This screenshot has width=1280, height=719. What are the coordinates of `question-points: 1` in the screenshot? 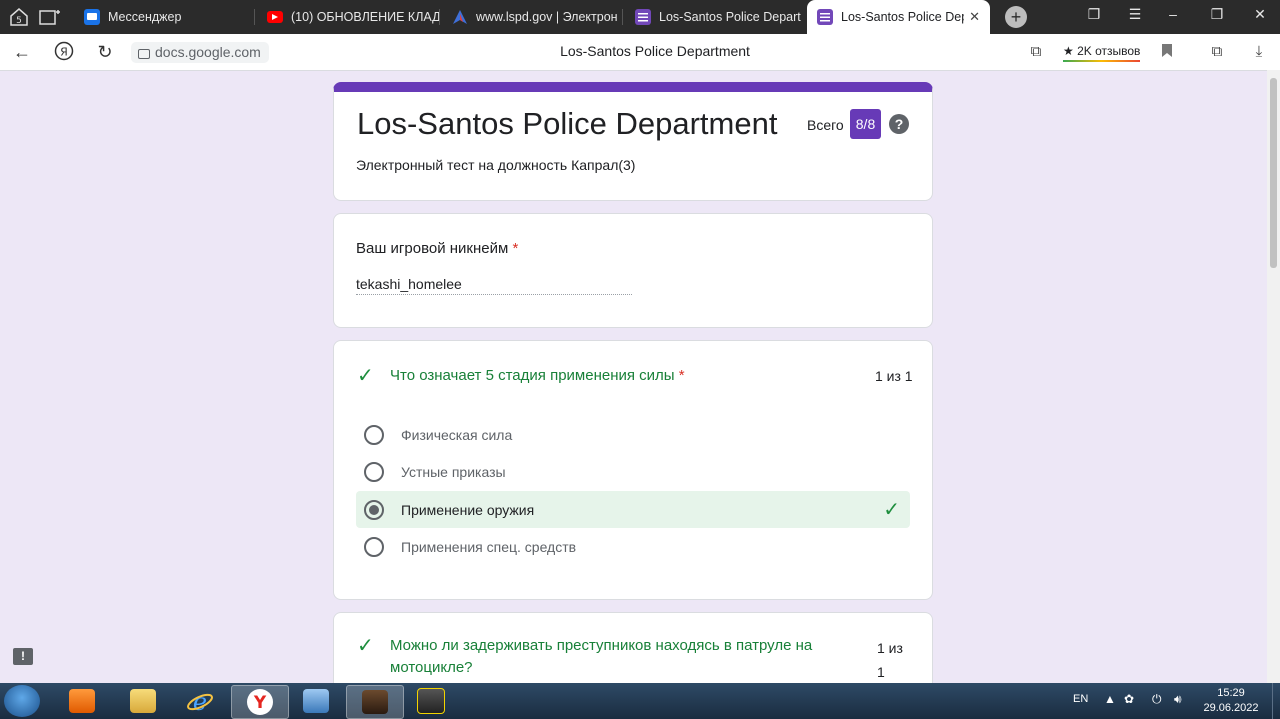 It's located at (881, 672).